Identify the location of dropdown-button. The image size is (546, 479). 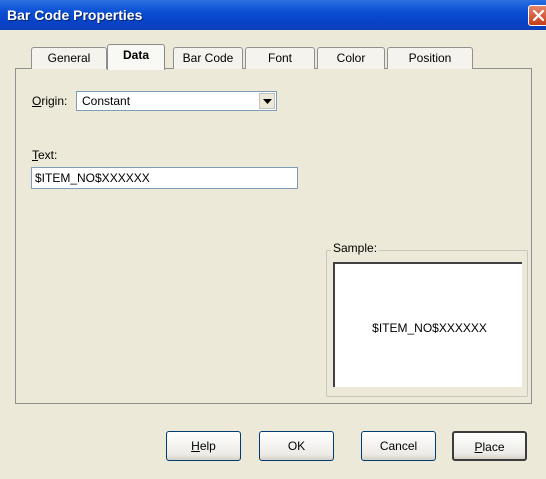
(267, 101).